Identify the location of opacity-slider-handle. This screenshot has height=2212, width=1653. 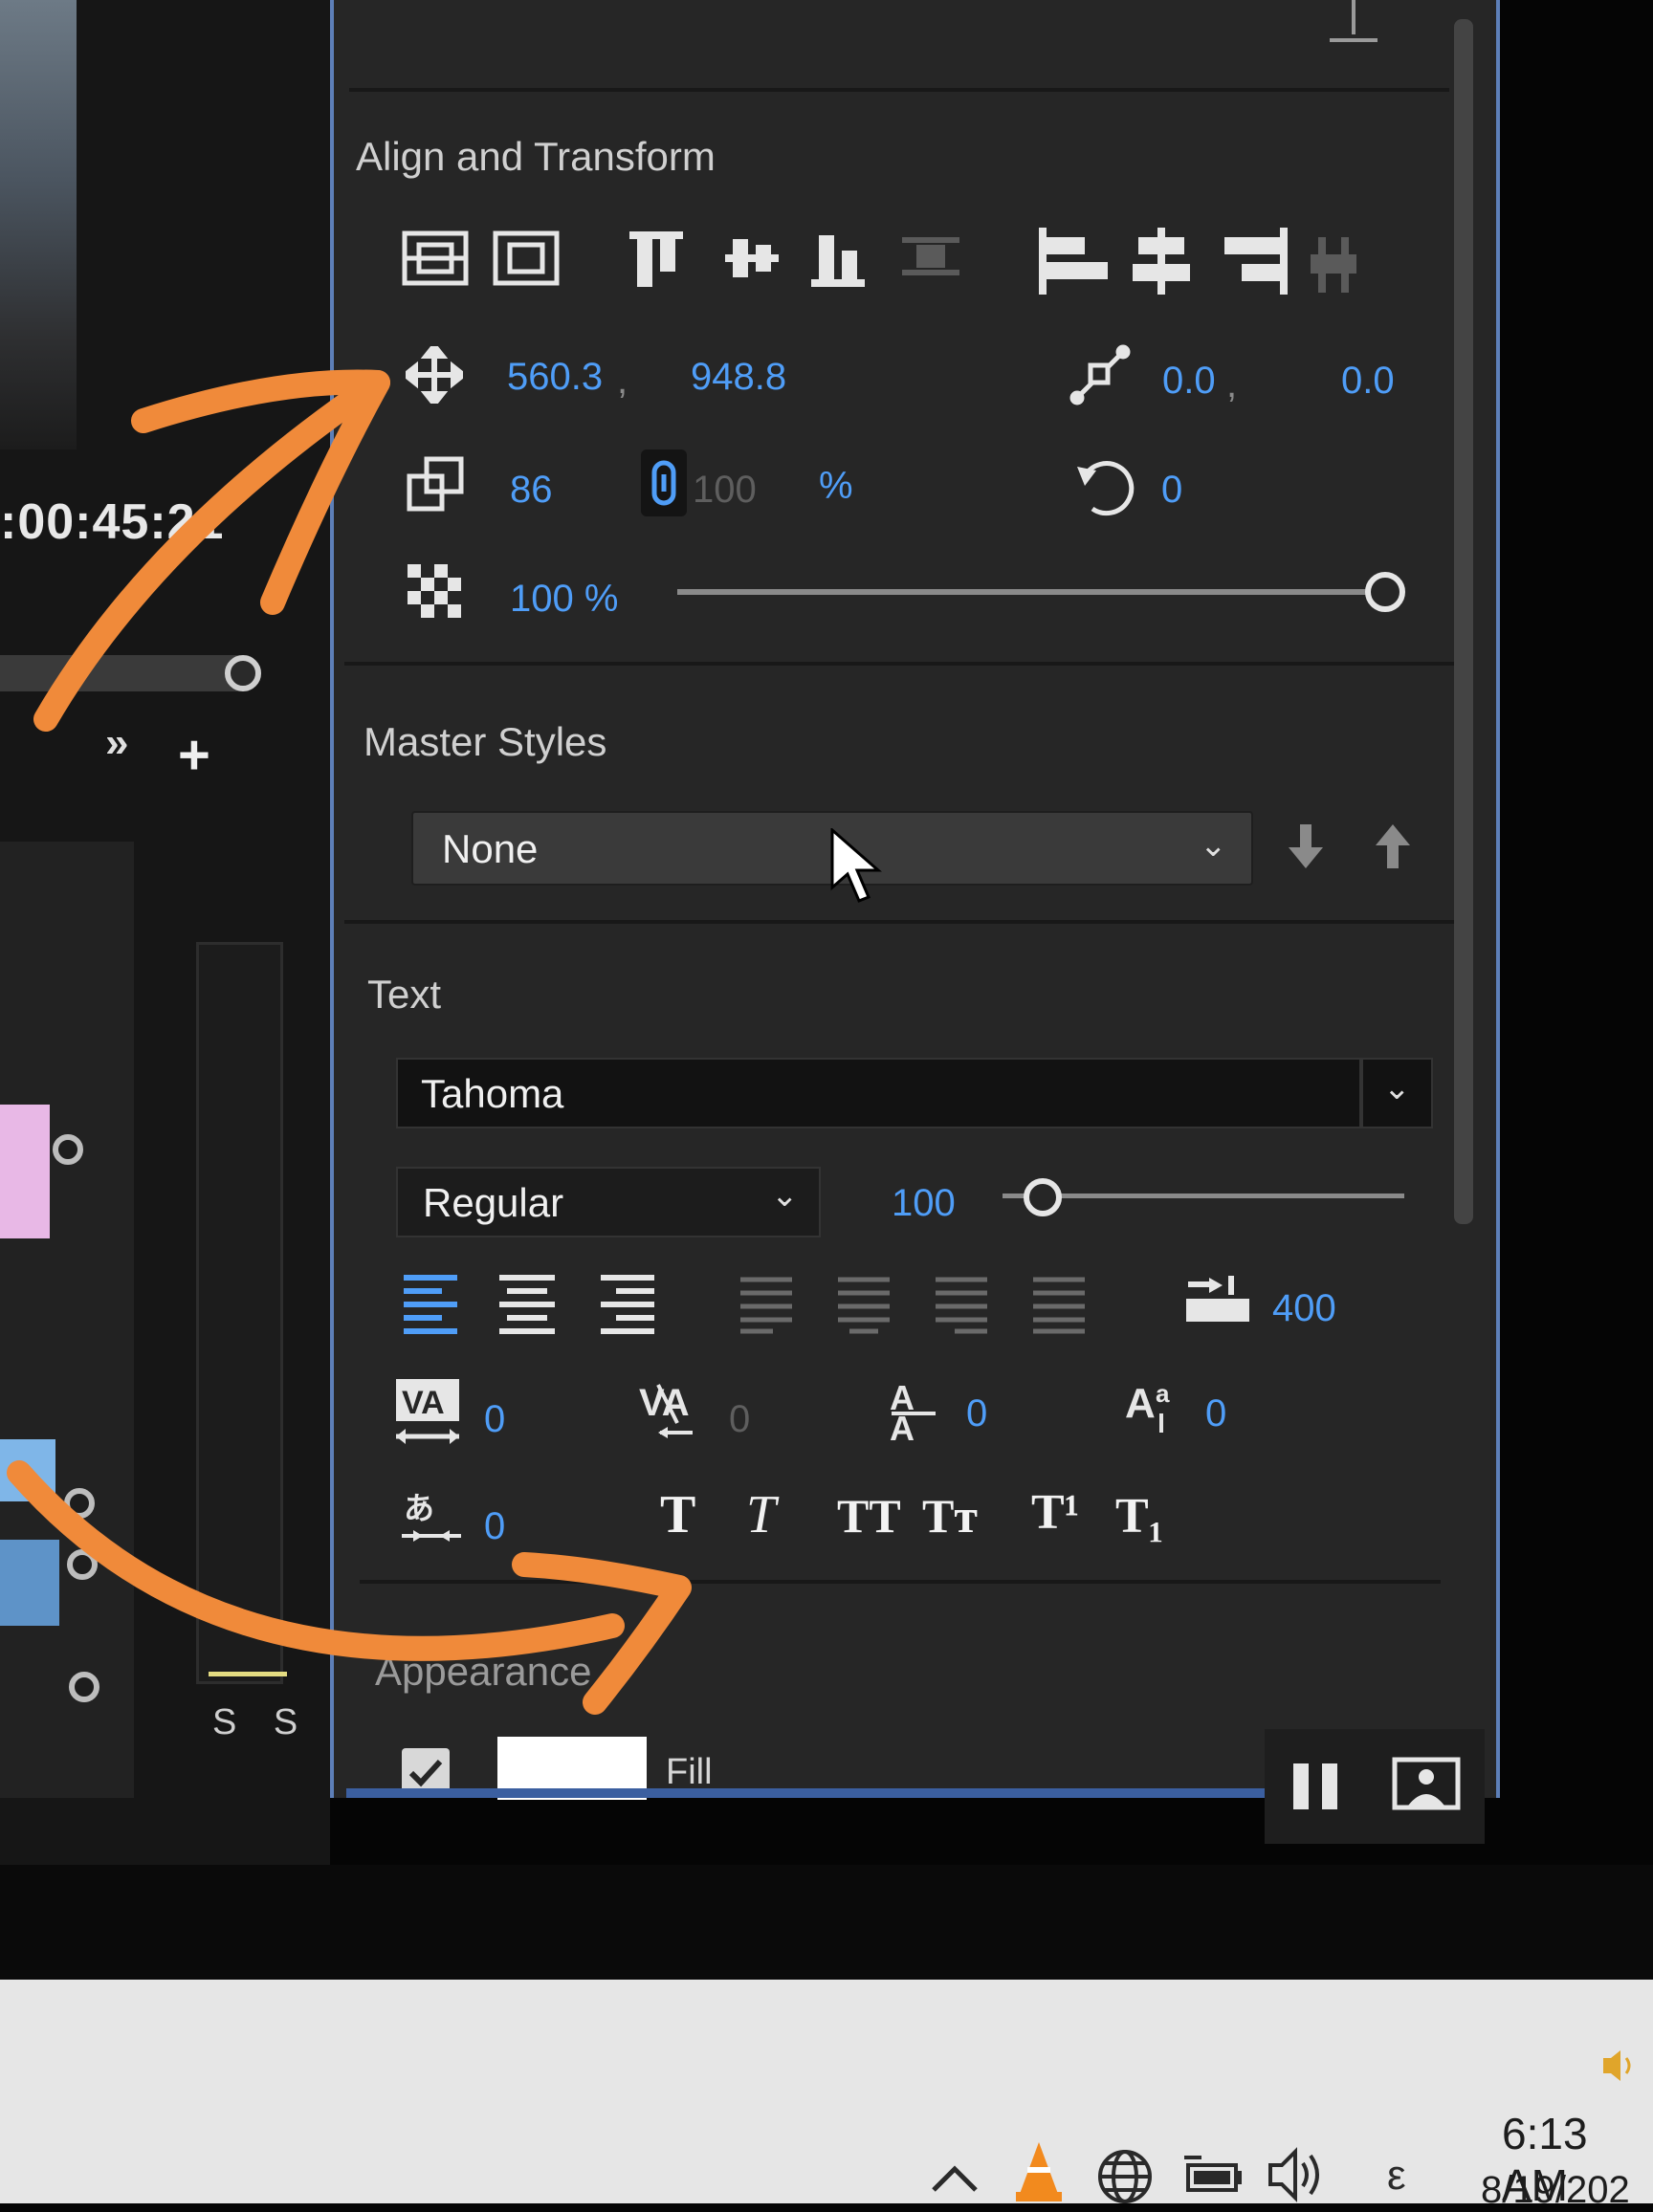
(1385, 592).